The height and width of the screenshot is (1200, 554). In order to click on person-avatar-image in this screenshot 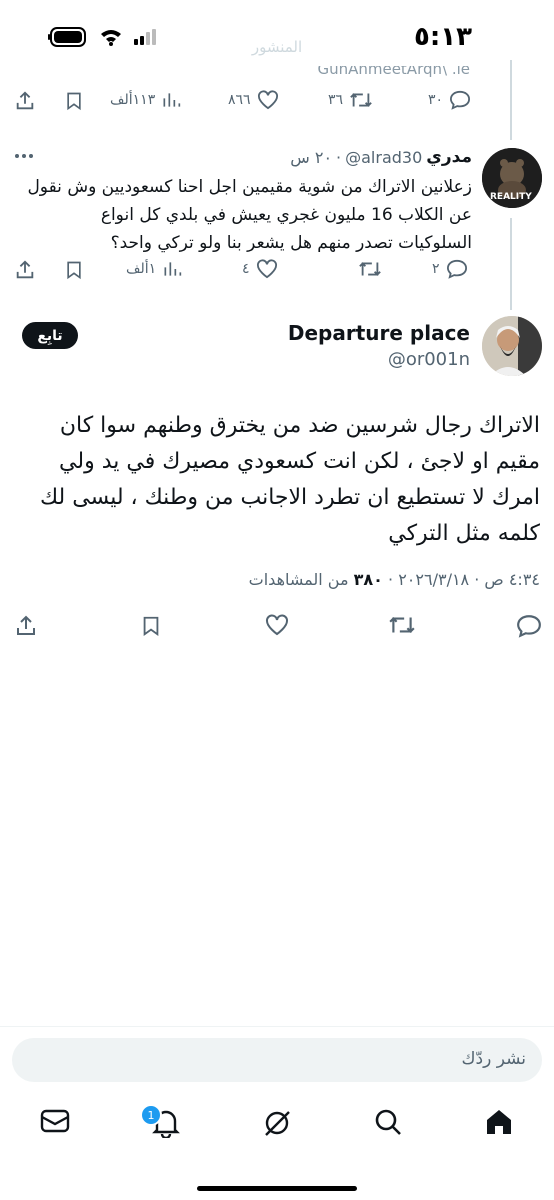, I will do `click(512, 346)`.